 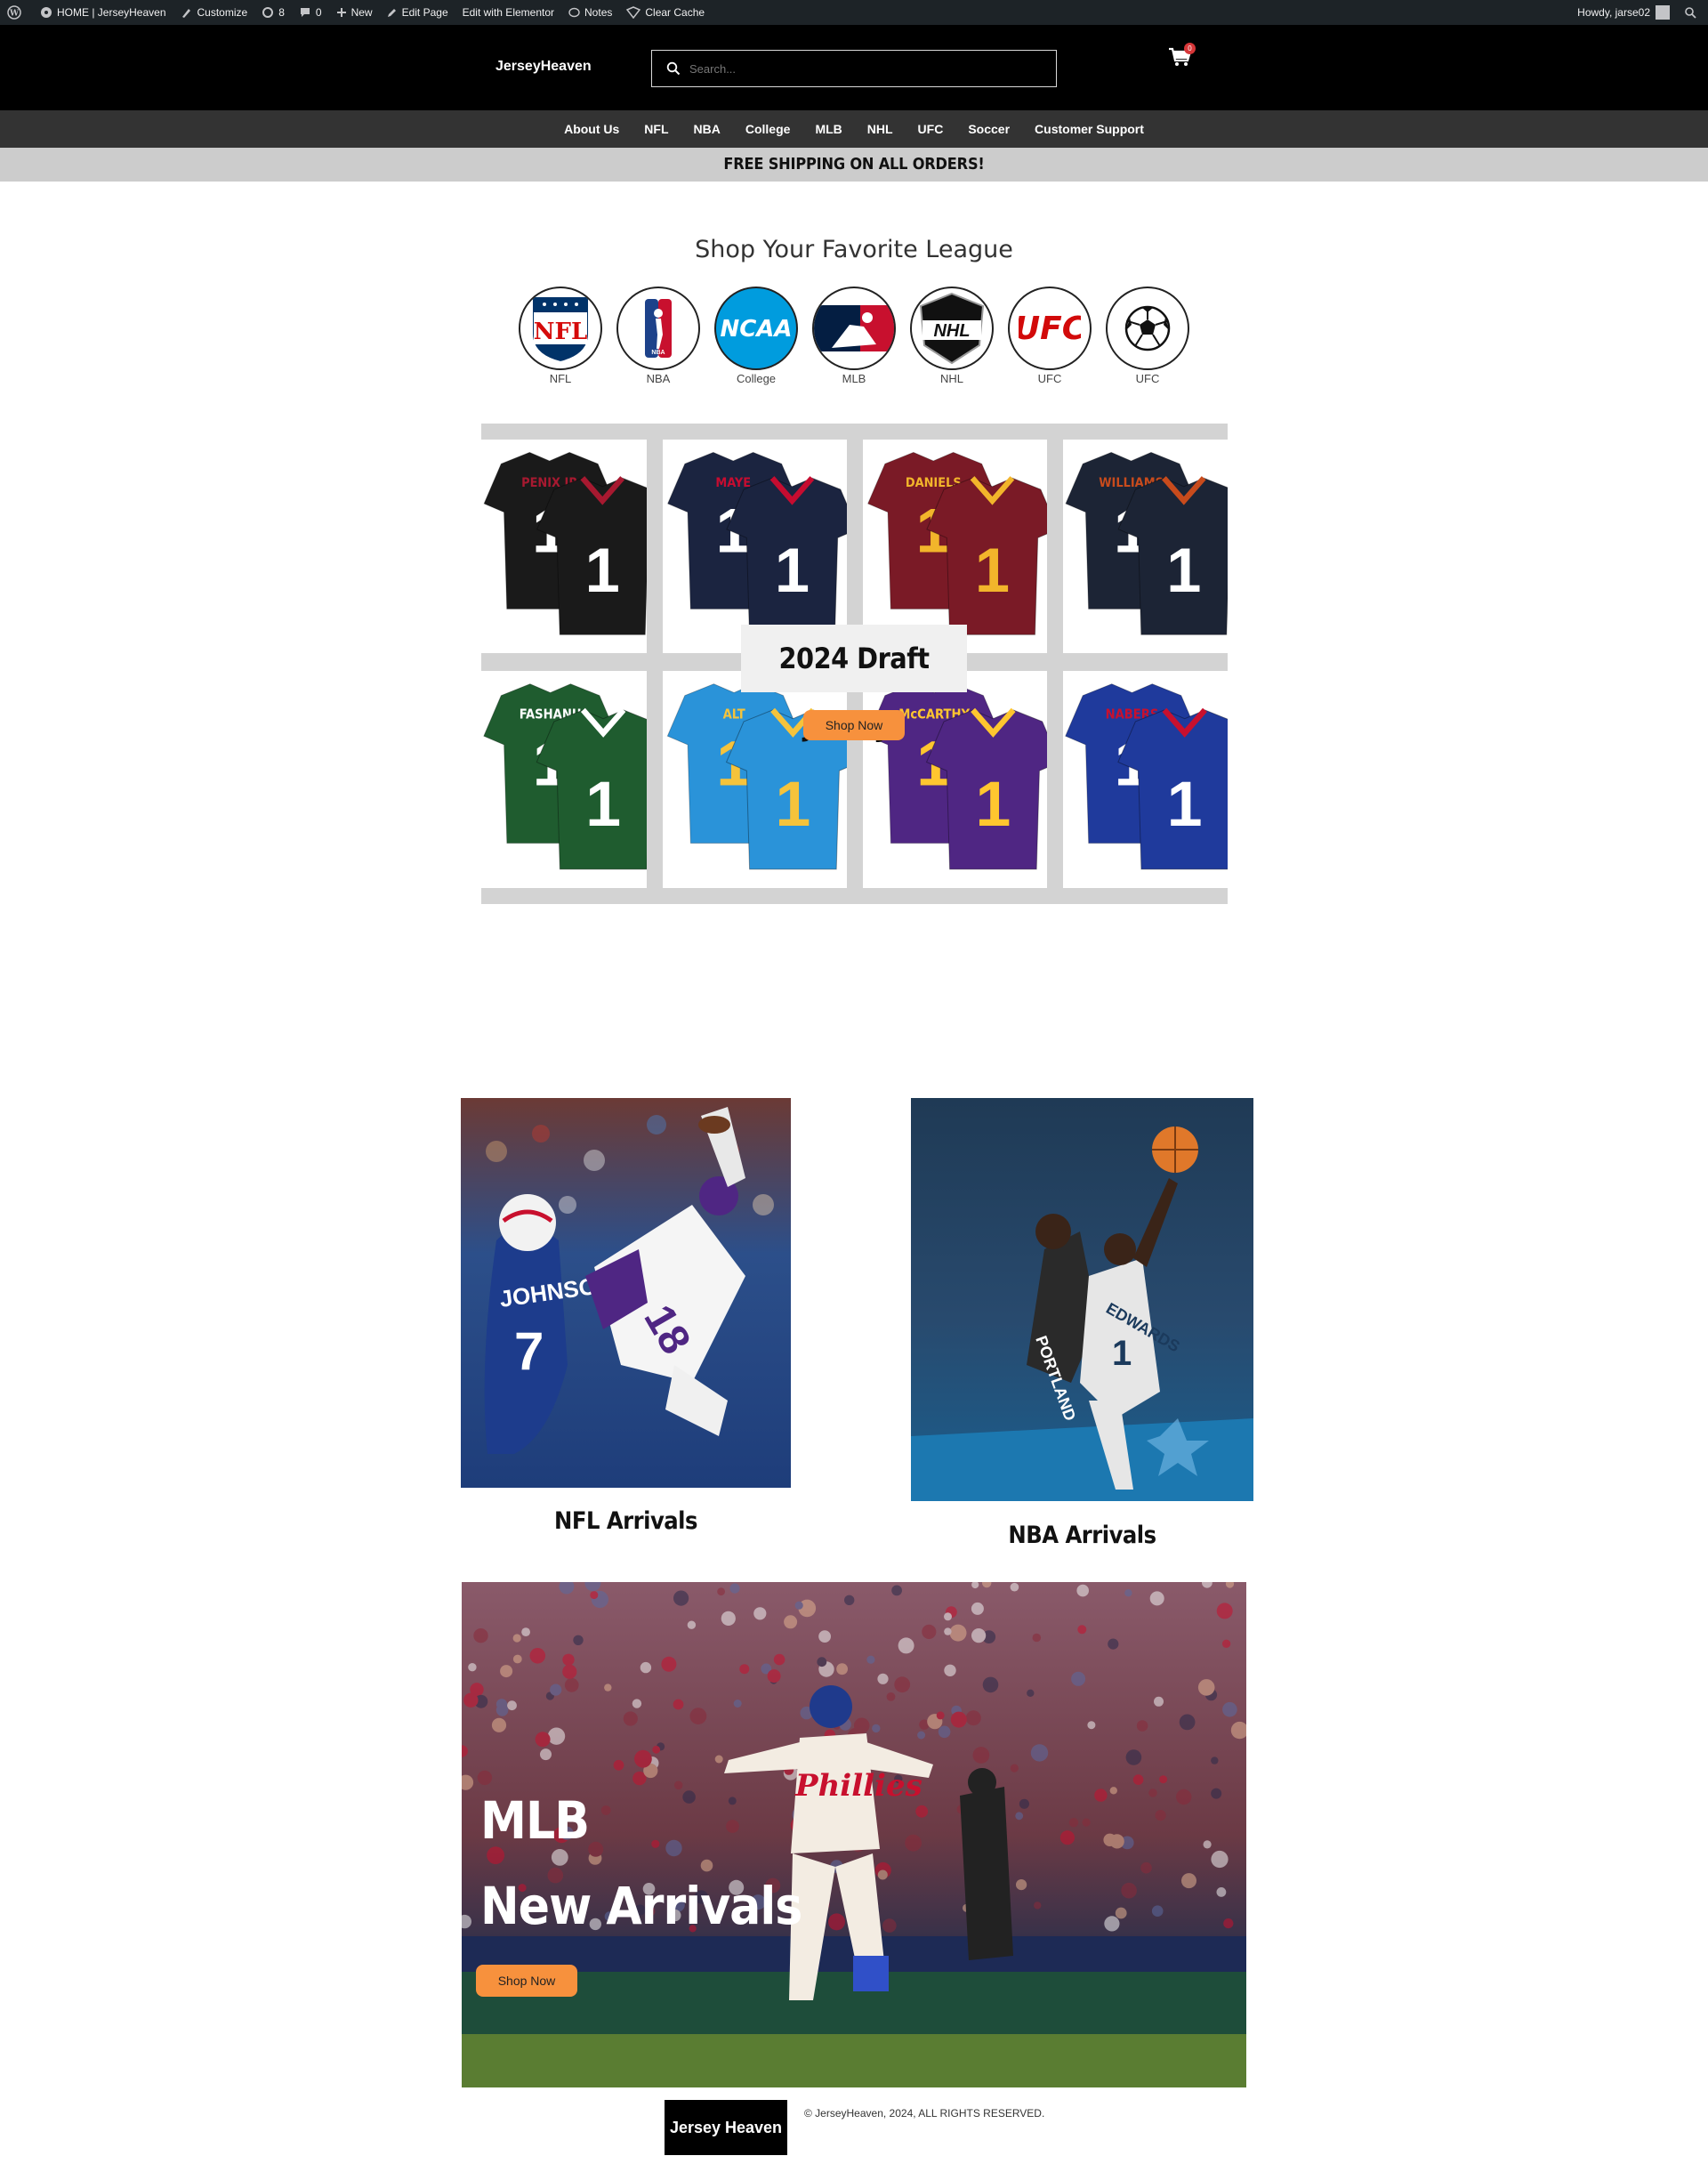 I want to click on updates-link: 8, so click(x=273, y=12).